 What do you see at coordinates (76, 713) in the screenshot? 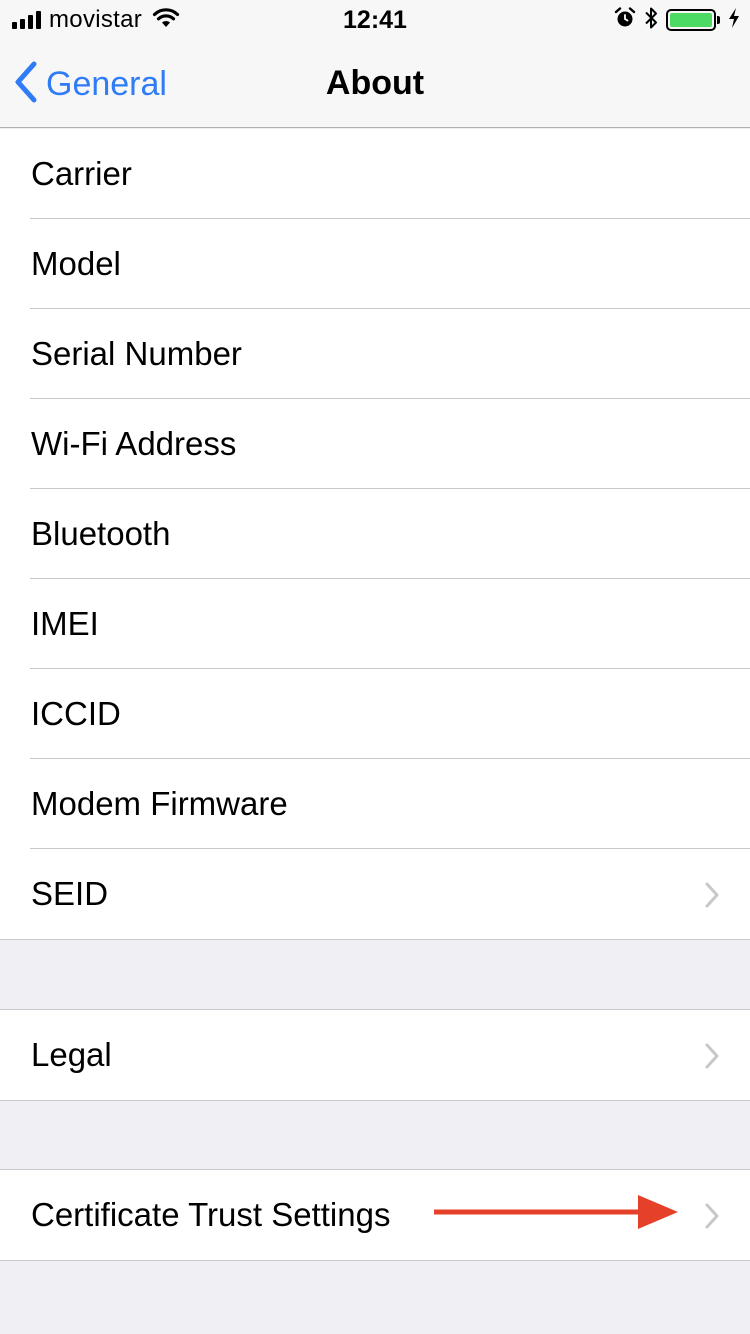
I see `row-label: ICCID` at bounding box center [76, 713].